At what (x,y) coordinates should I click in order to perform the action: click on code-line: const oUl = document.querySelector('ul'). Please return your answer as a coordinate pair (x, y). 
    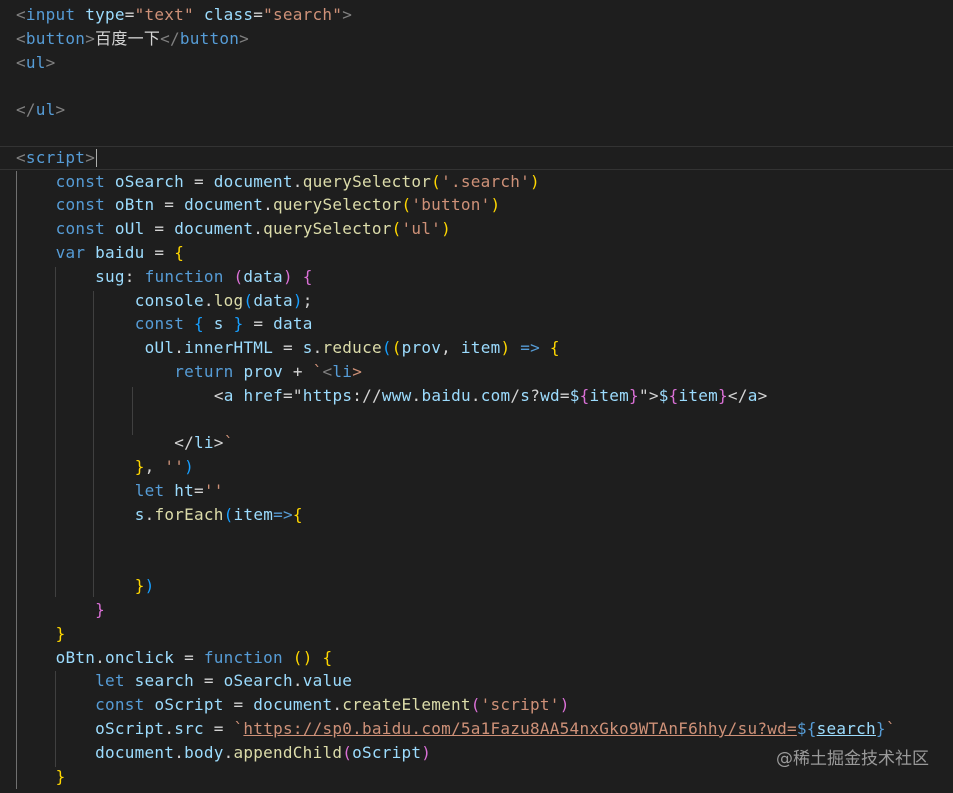
    Looking at the image, I should click on (233, 229).